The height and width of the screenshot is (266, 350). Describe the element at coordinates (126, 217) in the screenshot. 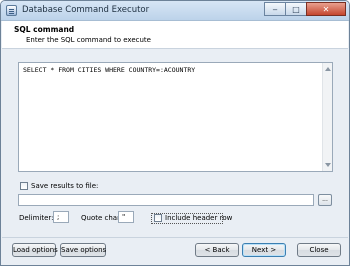

I see `quote-char-input: "` at that location.